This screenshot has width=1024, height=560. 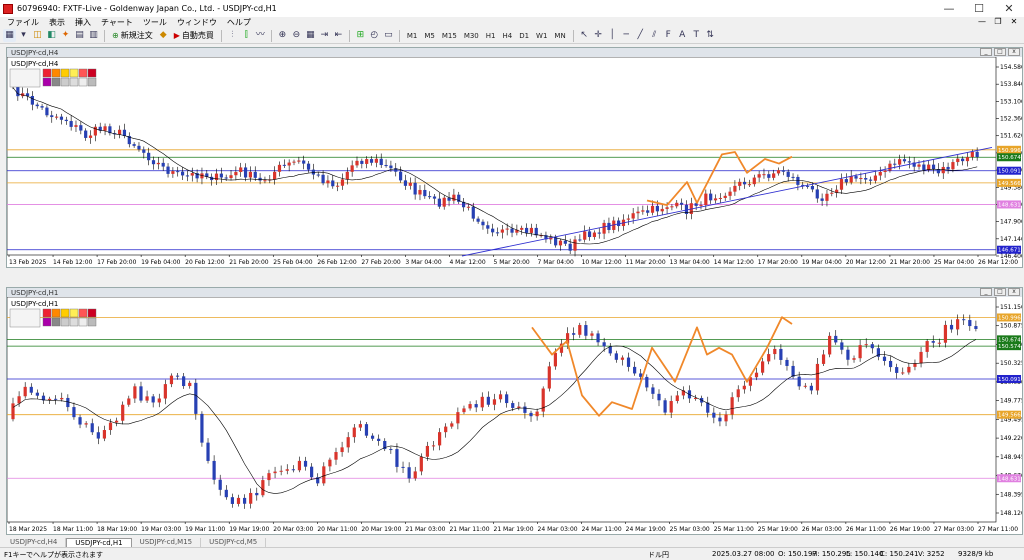 I want to click on toolbox-color-swatch, so click(x=92, y=322).